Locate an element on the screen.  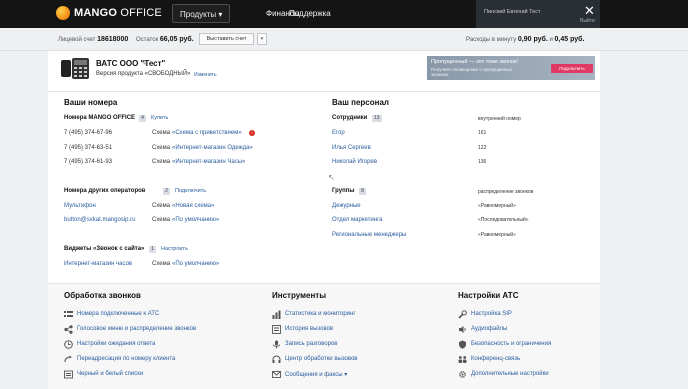
pbx-settings-heading: Настройки АТС is located at coordinates (488, 295).